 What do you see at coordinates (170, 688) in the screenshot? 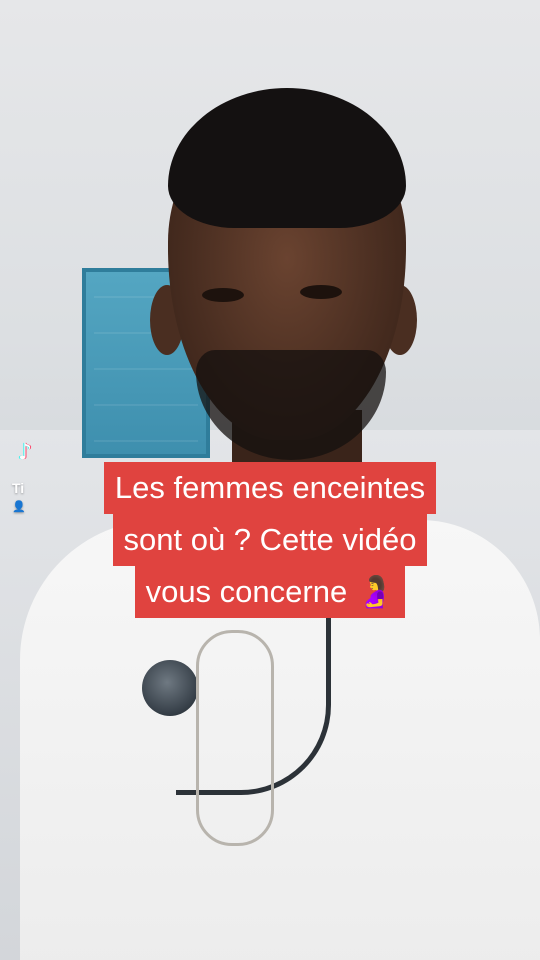
I see `stethoscope-chestpiece` at bounding box center [170, 688].